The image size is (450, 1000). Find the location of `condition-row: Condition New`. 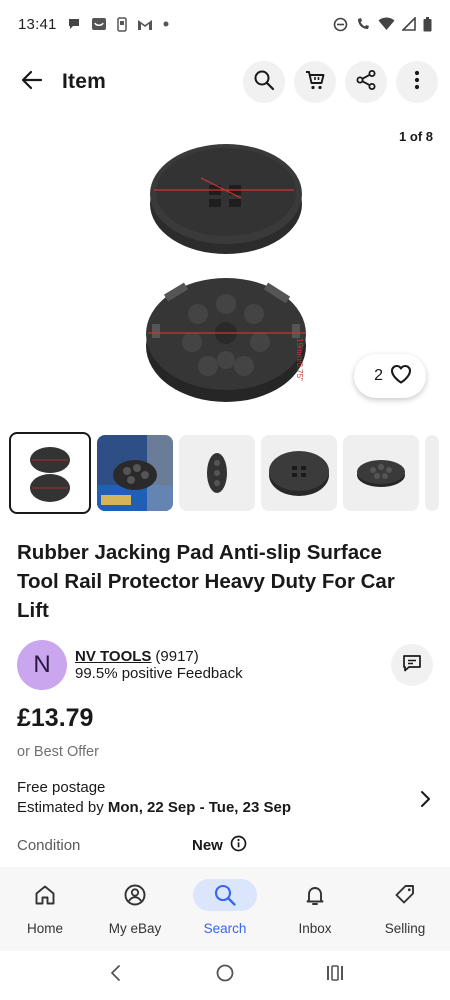

condition-row: Condition New is located at coordinates (227, 845).